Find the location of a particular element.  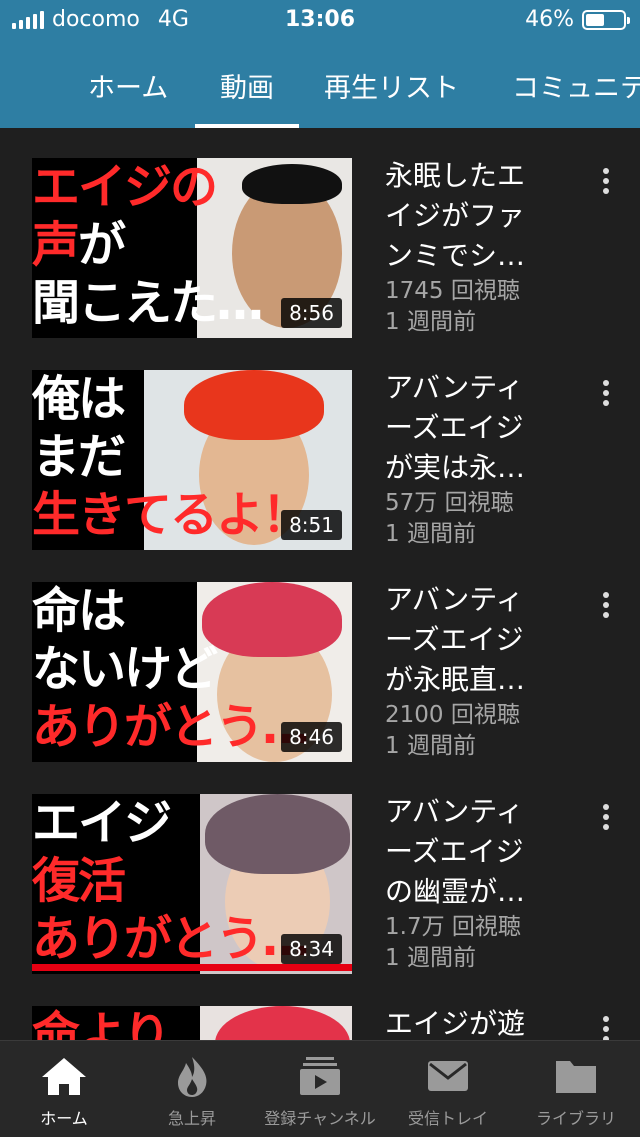

nav-label: 受信トレイ is located at coordinates (447, 1118).